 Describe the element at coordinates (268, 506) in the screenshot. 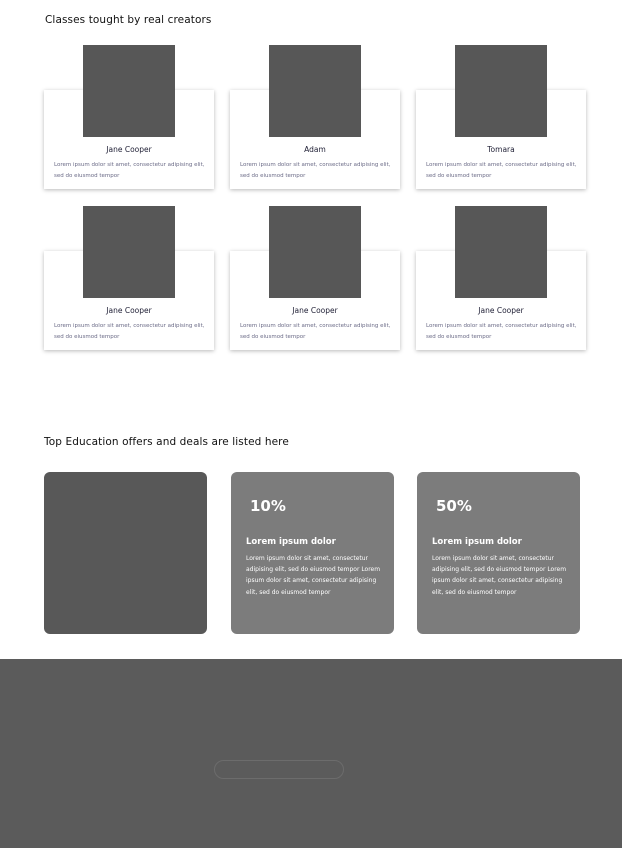

I see `deal-percent: 10%` at that location.